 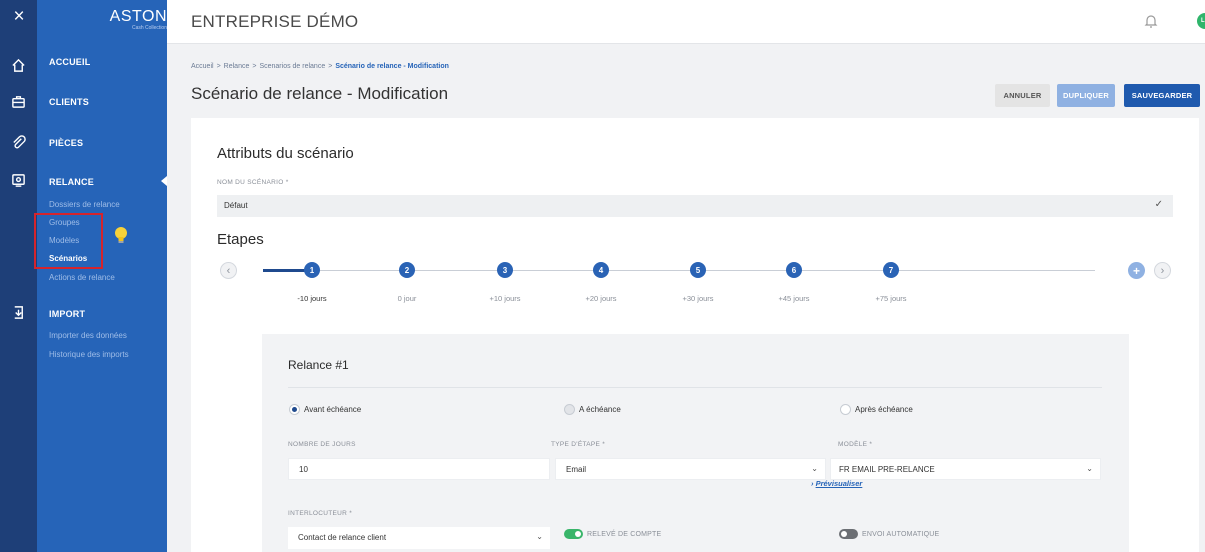 I want to click on home-icon, so click(x=18, y=65).